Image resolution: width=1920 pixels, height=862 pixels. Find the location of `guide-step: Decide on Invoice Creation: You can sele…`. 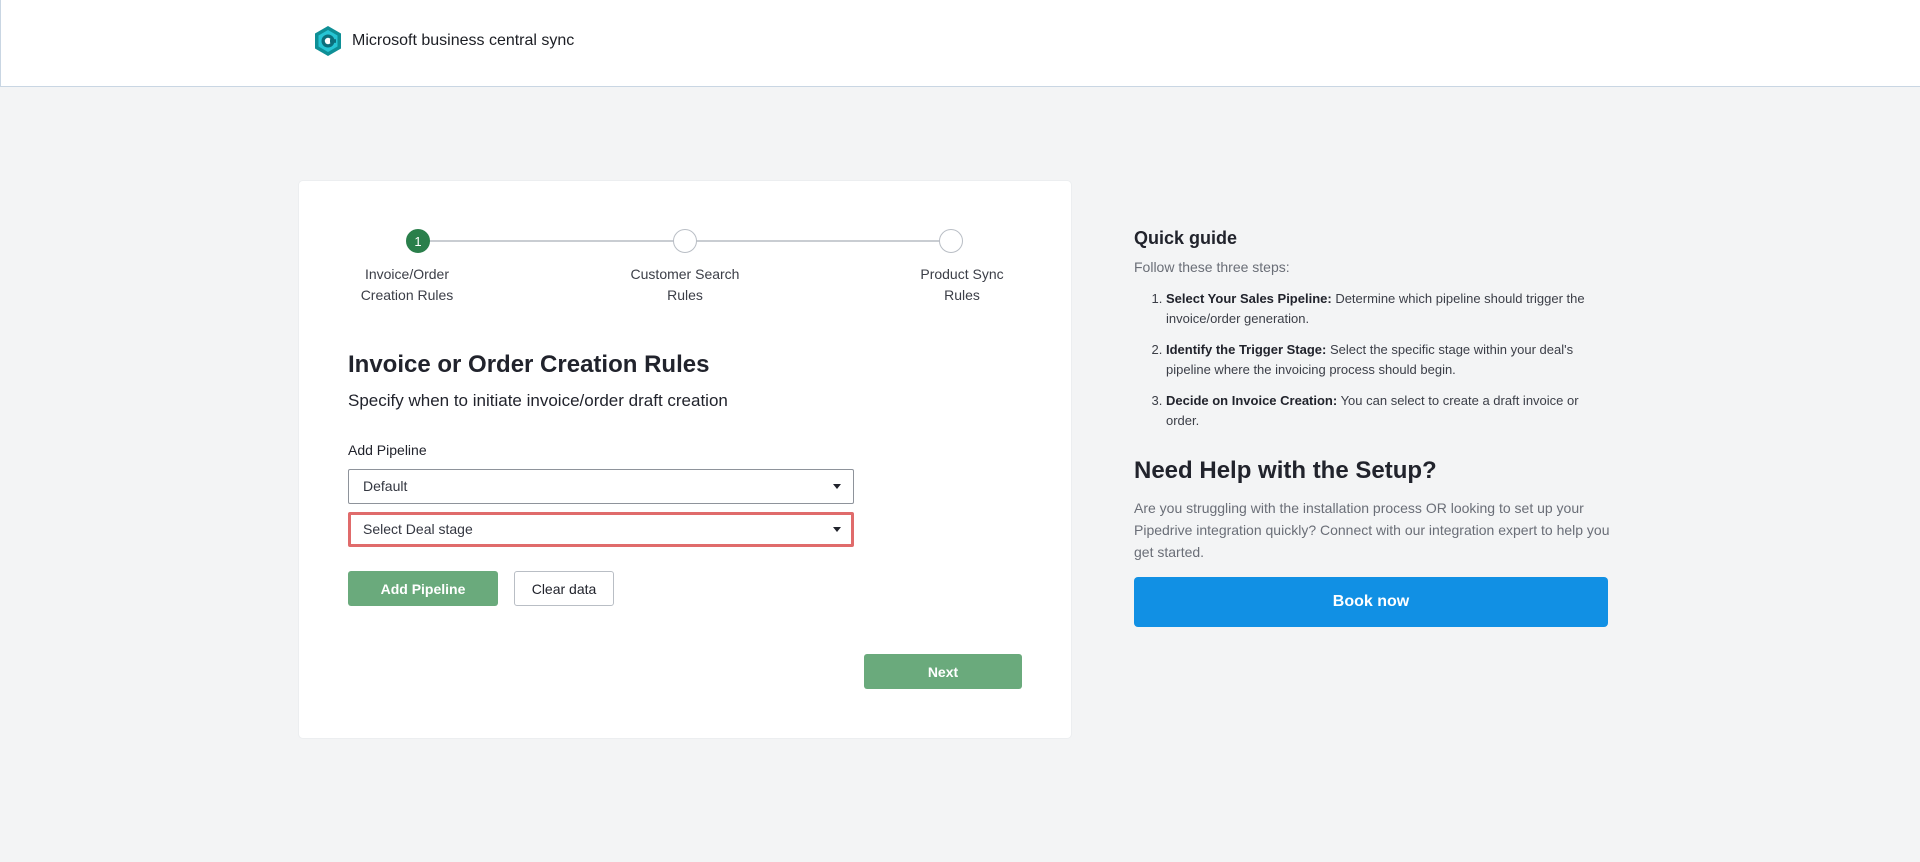

guide-step: Decide on Invoice Creation: You can sele… is located at coordinates (1388, 411).